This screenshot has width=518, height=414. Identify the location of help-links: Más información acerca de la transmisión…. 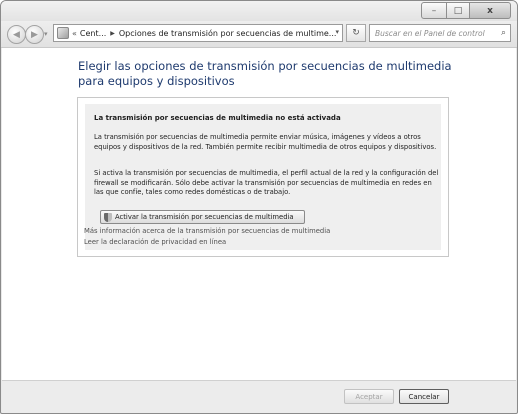
(207, 237).